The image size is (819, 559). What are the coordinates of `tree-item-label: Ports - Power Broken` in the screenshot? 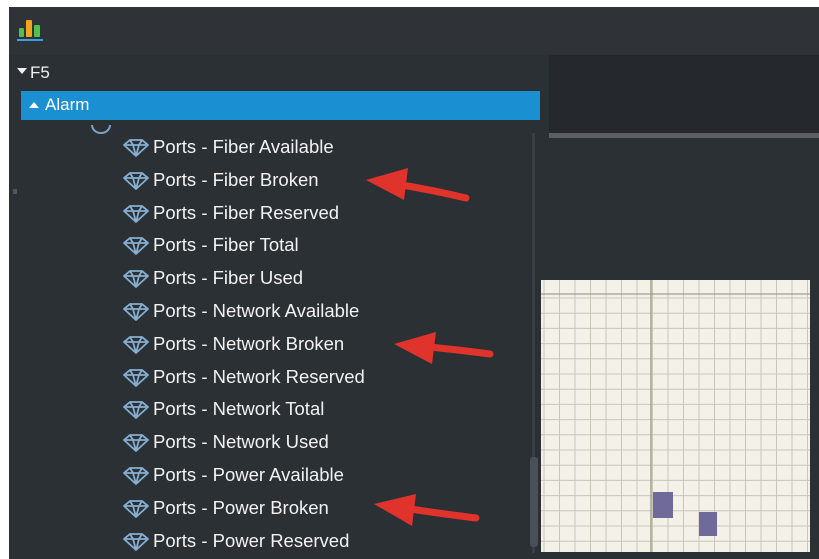 It's located at (241, 507).